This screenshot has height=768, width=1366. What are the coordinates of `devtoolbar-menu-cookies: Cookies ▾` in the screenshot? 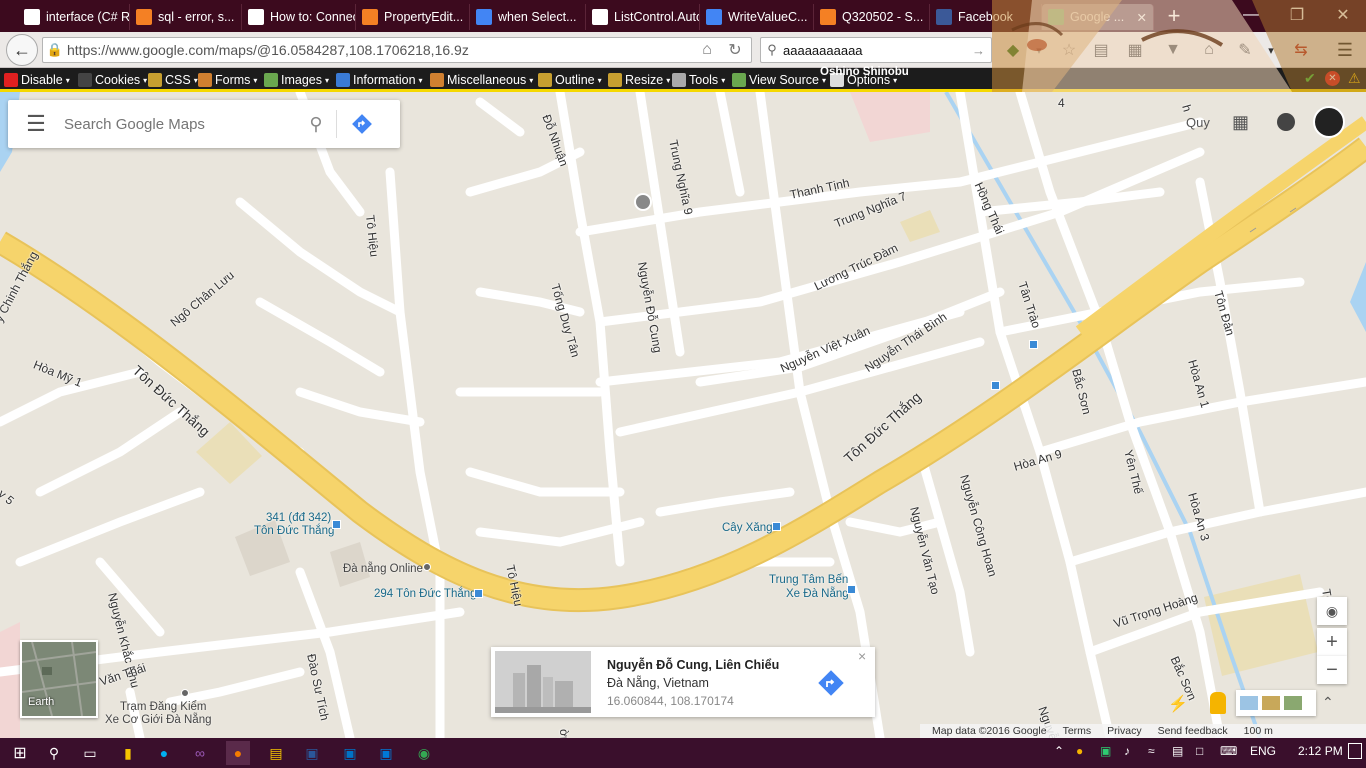 It's located at (112, 80).